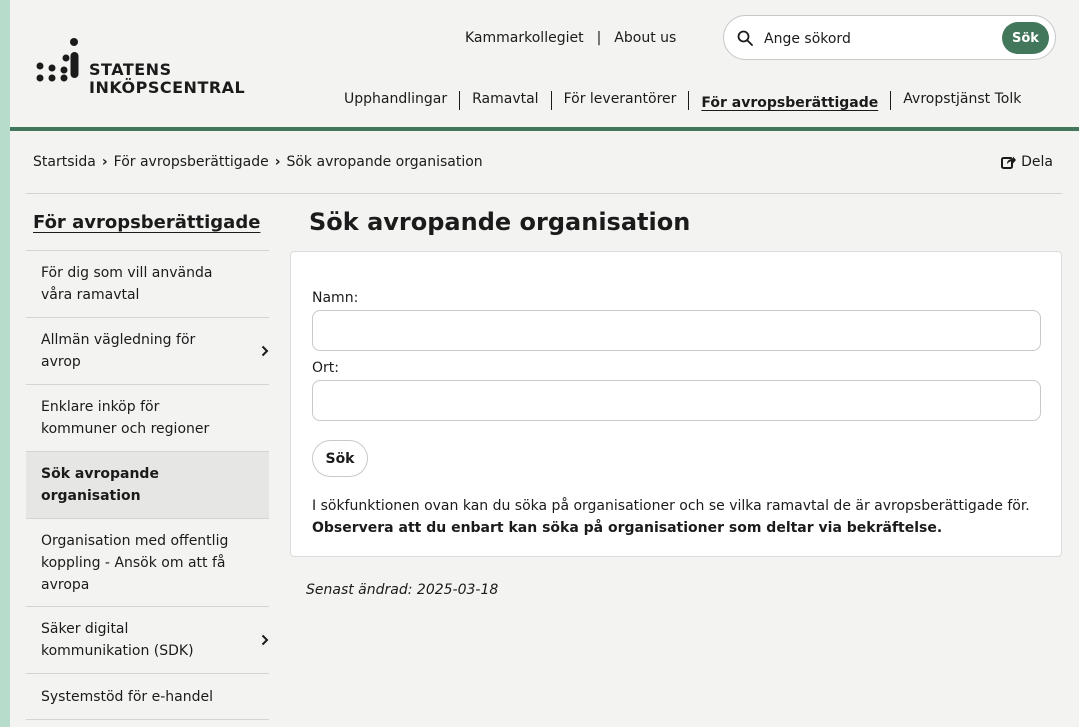 This screenshot has width=1079, height=727. I want to click on header-rule, so click(544, 129).